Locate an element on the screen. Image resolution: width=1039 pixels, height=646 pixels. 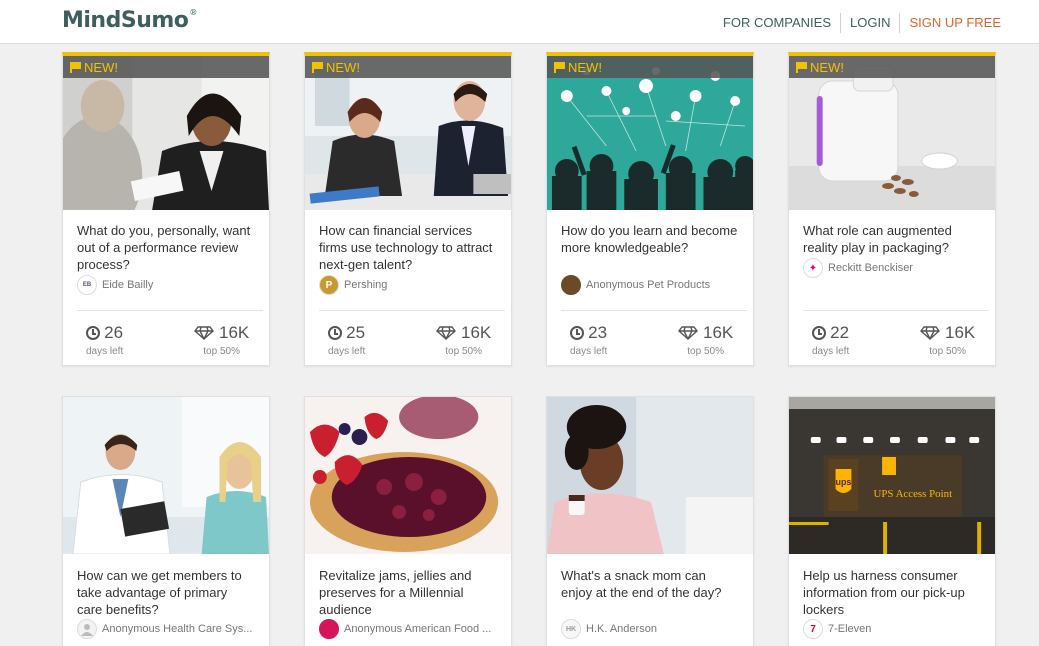
company-logo: 7 is located at coordinates (813, 629).